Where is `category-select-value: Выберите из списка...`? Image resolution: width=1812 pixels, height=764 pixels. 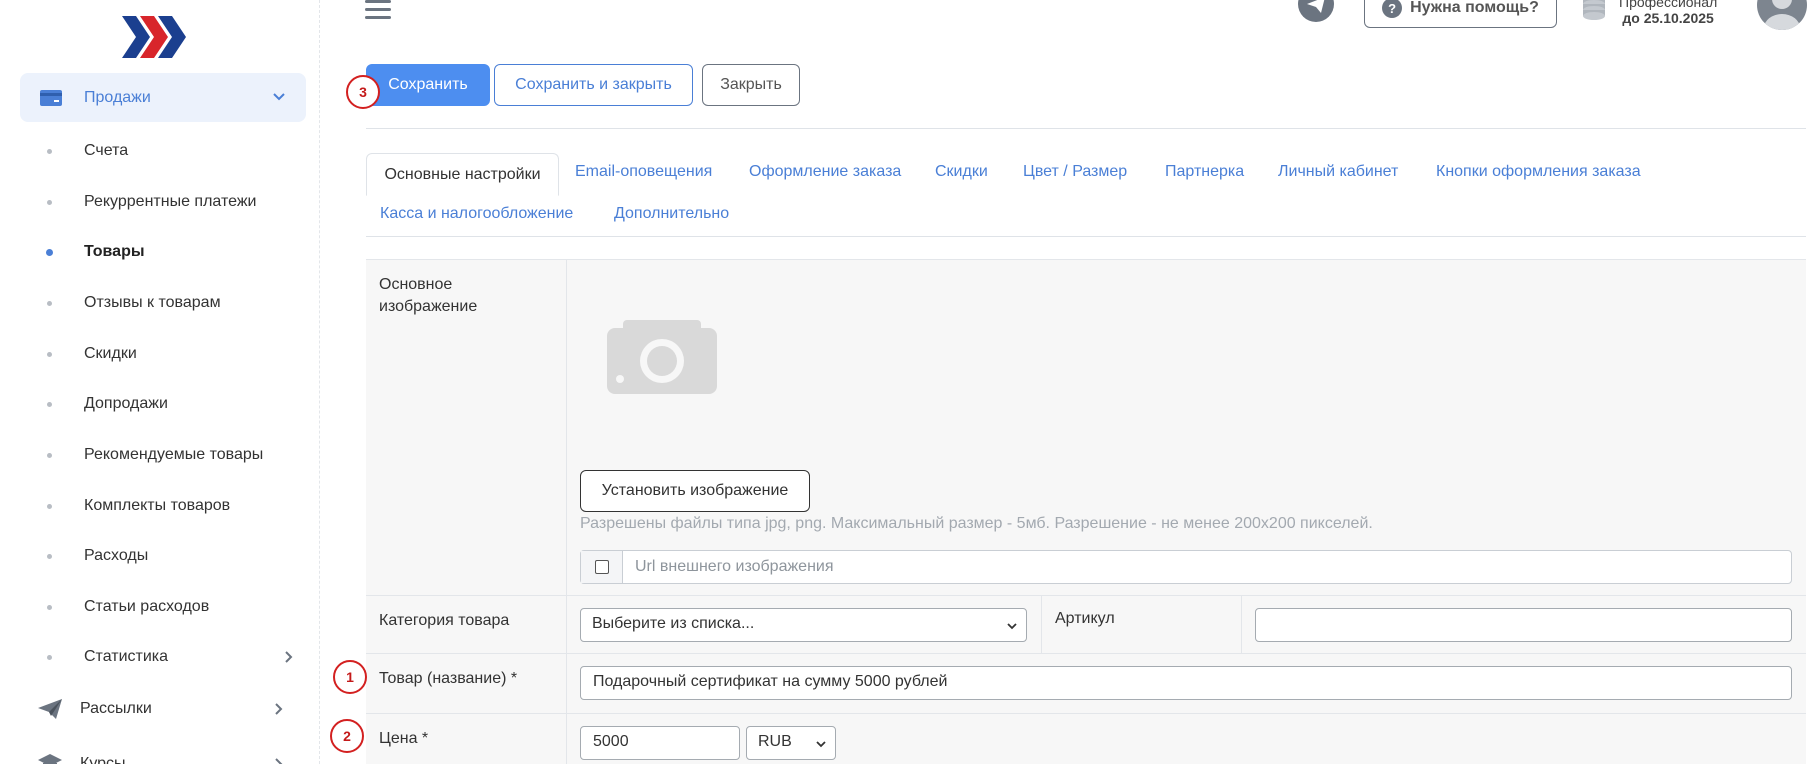 category-select-value: Выберите из списка... is located at coordinates (673, 623).